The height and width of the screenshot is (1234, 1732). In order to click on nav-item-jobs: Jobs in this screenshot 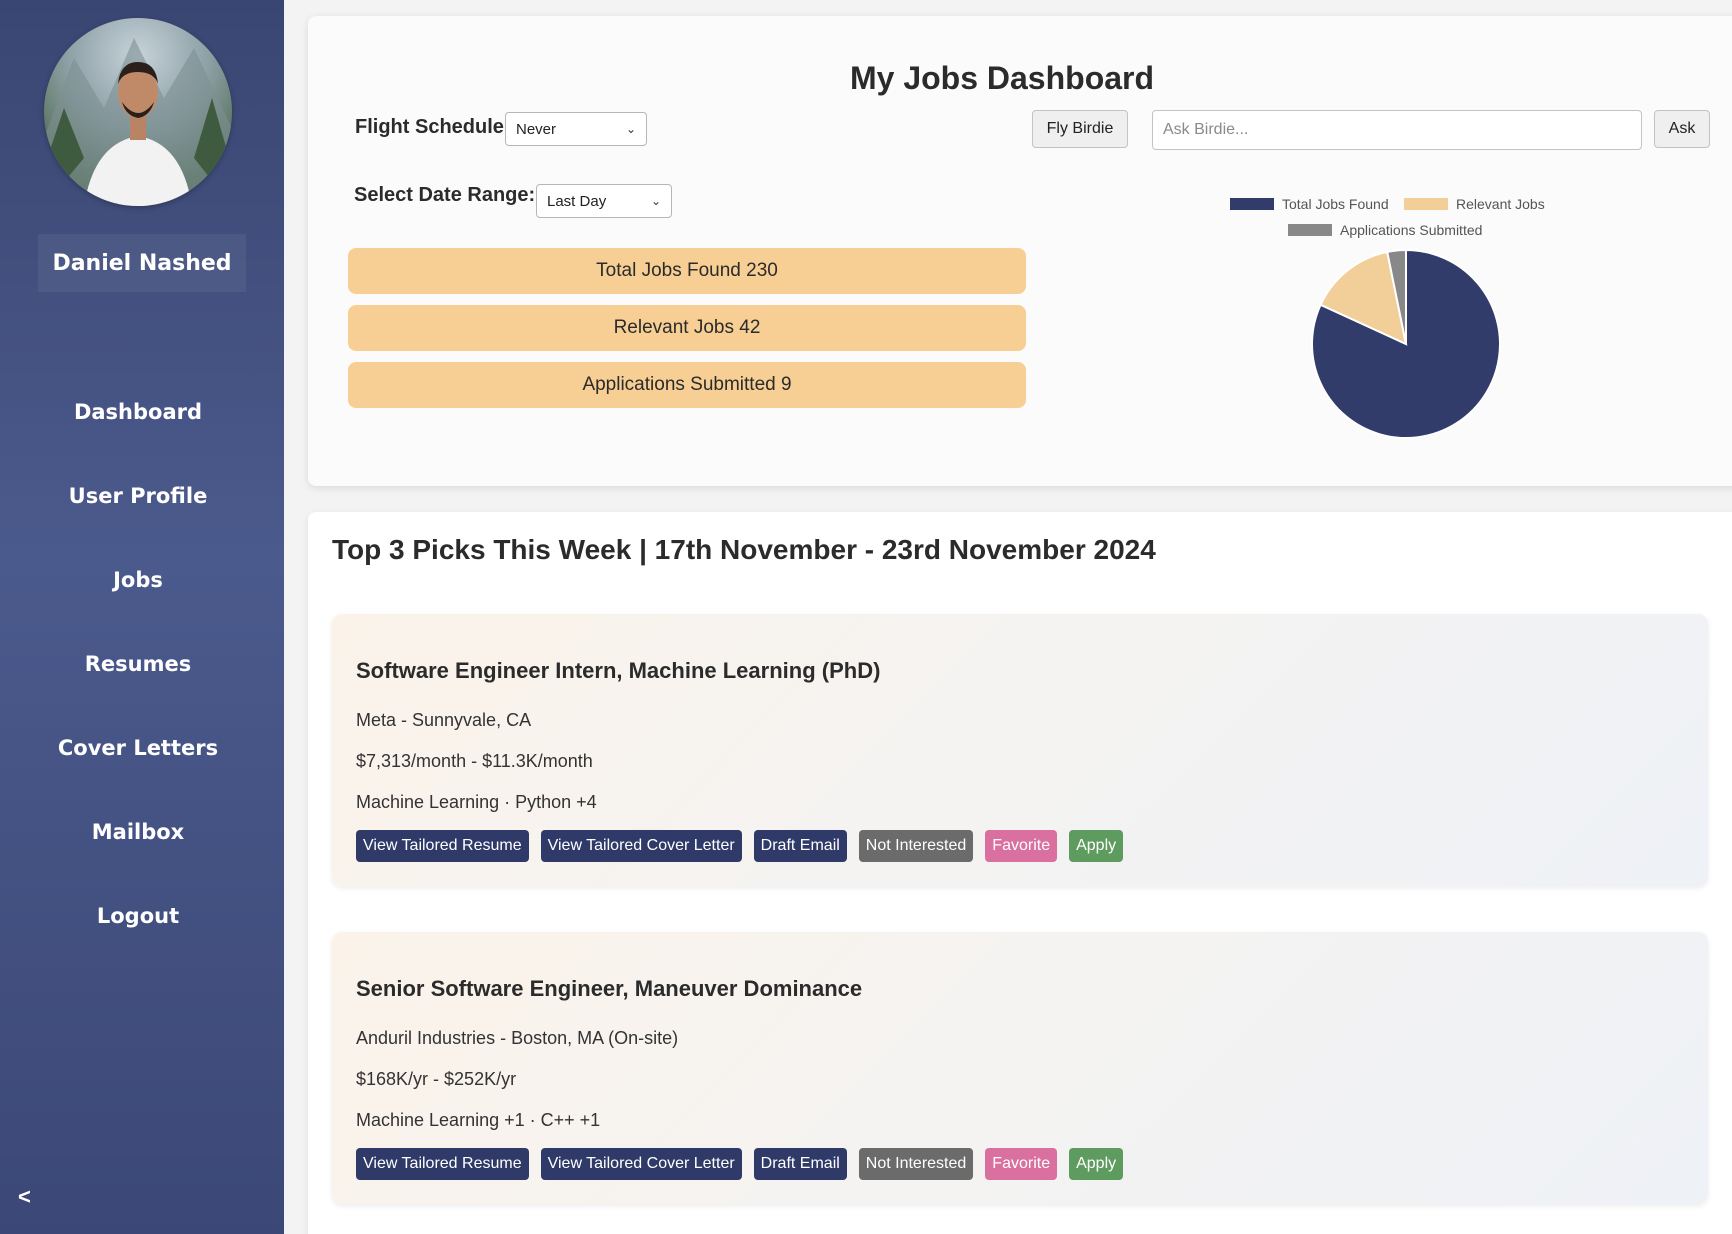, I will do `click(138, 580)`.